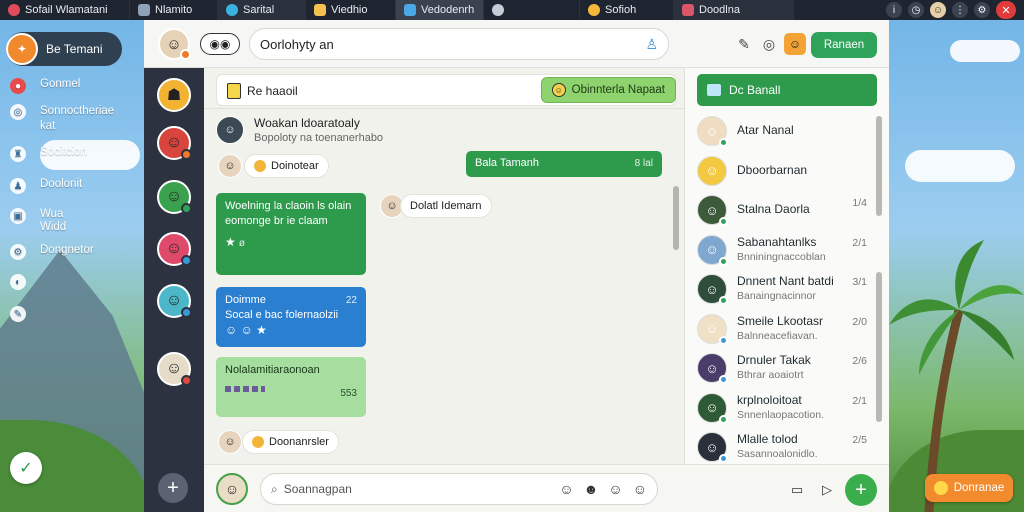 This screenshot has height=512, width=1024. What do you see at coordinates (22, 49) in the screenshot?
I see `brand-logo-icon: ✦` at bounding box center [22, 49].